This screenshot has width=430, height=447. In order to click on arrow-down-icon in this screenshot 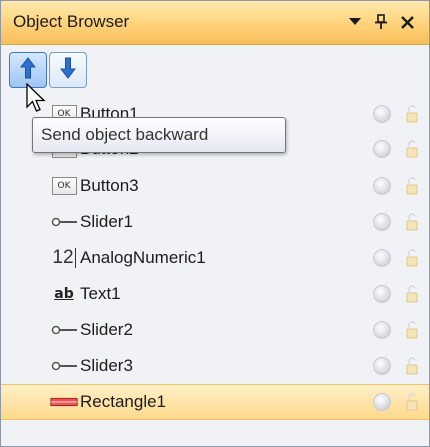, I will do `click(68, 70)`.